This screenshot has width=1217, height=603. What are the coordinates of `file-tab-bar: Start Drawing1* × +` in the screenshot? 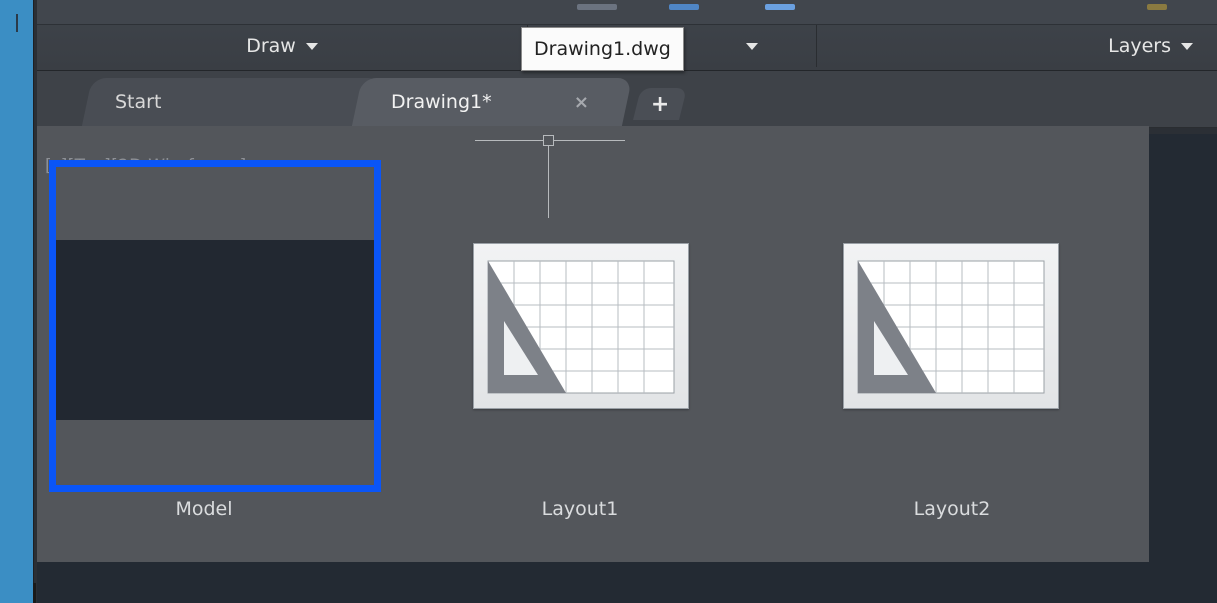 It's located at (627, 99).